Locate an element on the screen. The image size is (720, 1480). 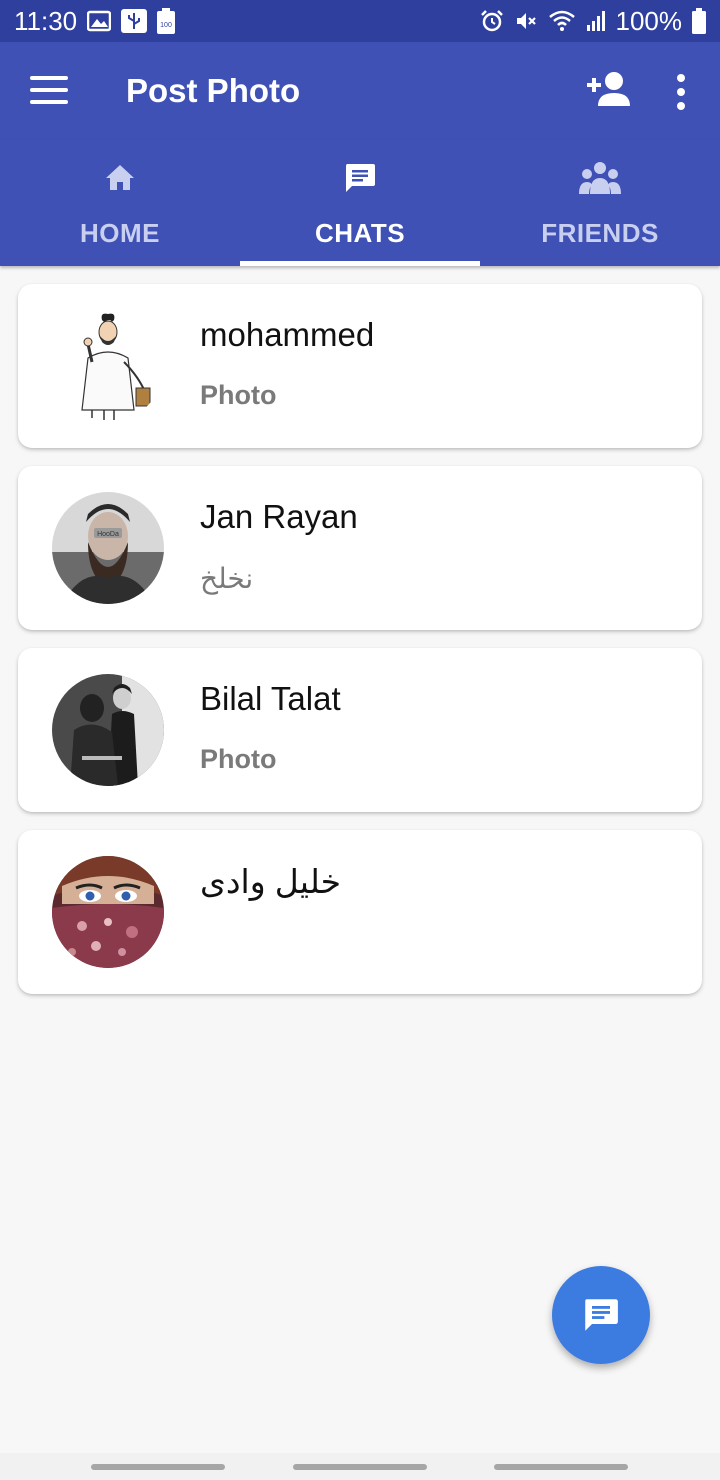
home-icon is located at coordinates (120, 178).